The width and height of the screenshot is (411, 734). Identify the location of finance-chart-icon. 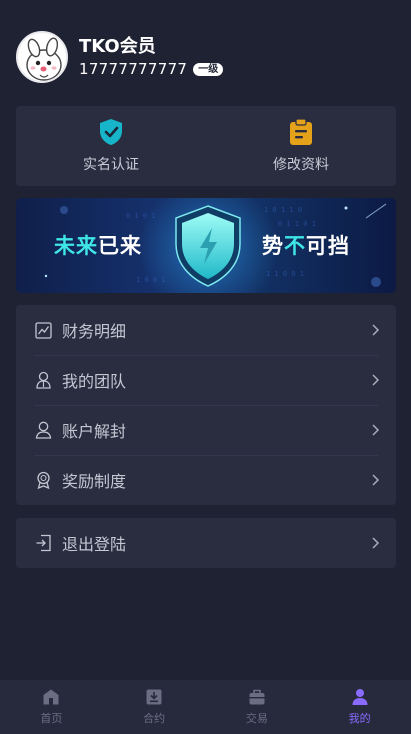
(43, 330).